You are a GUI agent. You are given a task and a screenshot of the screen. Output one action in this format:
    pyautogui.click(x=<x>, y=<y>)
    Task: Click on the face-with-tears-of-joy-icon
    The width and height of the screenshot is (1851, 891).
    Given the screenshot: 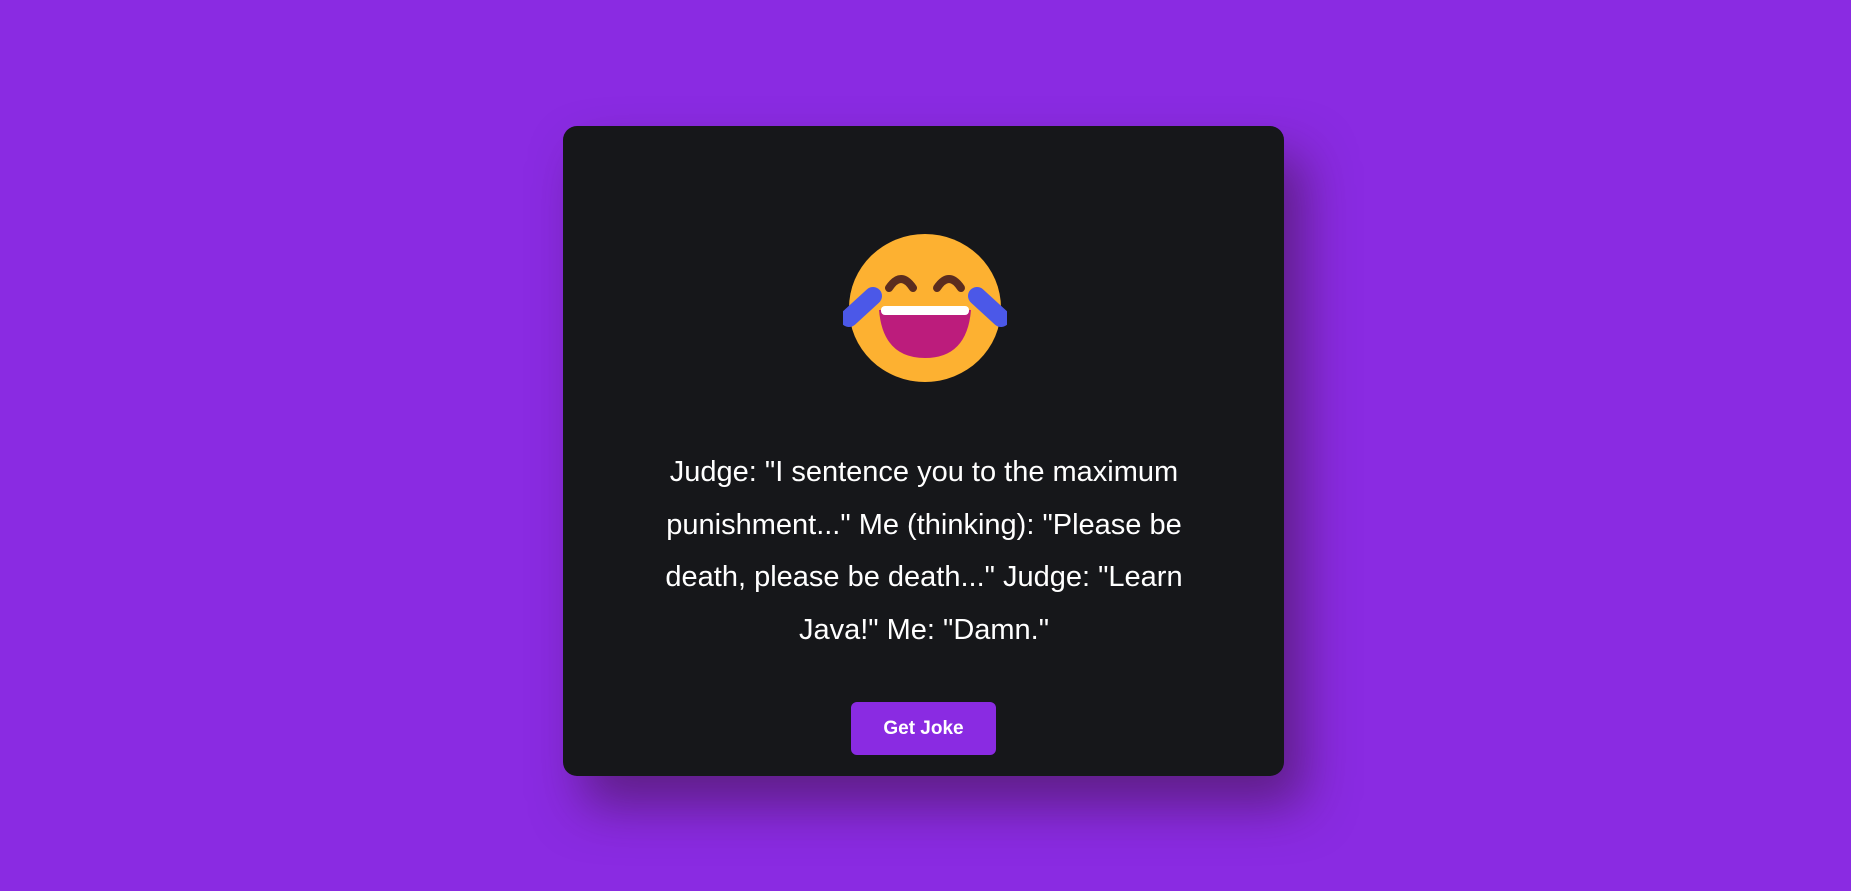 What is the action you would take?
    pyautogui.click(x=925, y=308)
    